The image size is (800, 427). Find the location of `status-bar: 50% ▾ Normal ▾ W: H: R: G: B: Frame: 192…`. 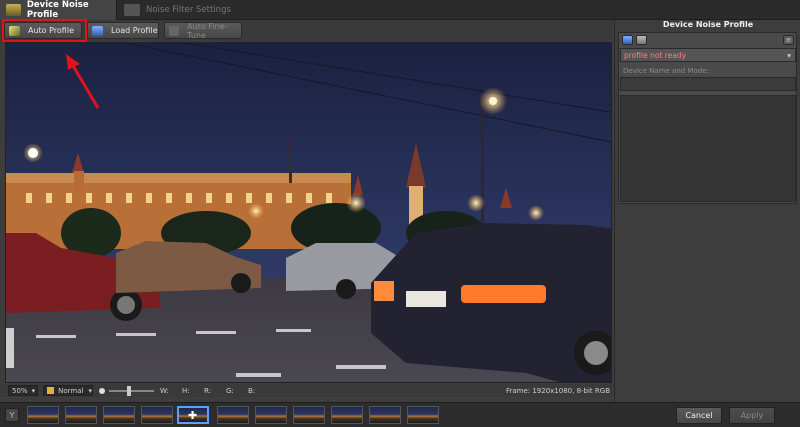

status-bar: 50% ▾ Normal ▾ W: H: R: G: B: Frame: 192… is located at coordinates (306, 390).